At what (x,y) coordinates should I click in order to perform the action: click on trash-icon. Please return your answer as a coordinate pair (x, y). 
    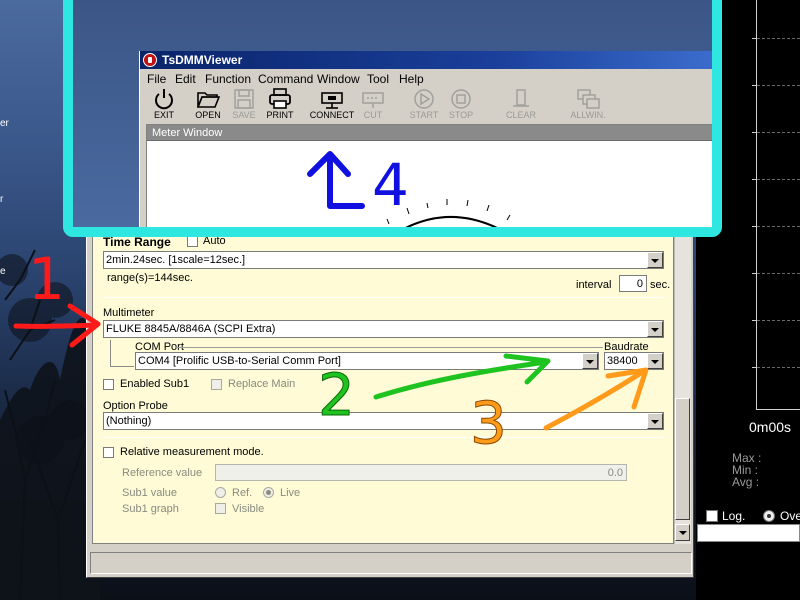
    Looking at the image, I should click on (521, 98).